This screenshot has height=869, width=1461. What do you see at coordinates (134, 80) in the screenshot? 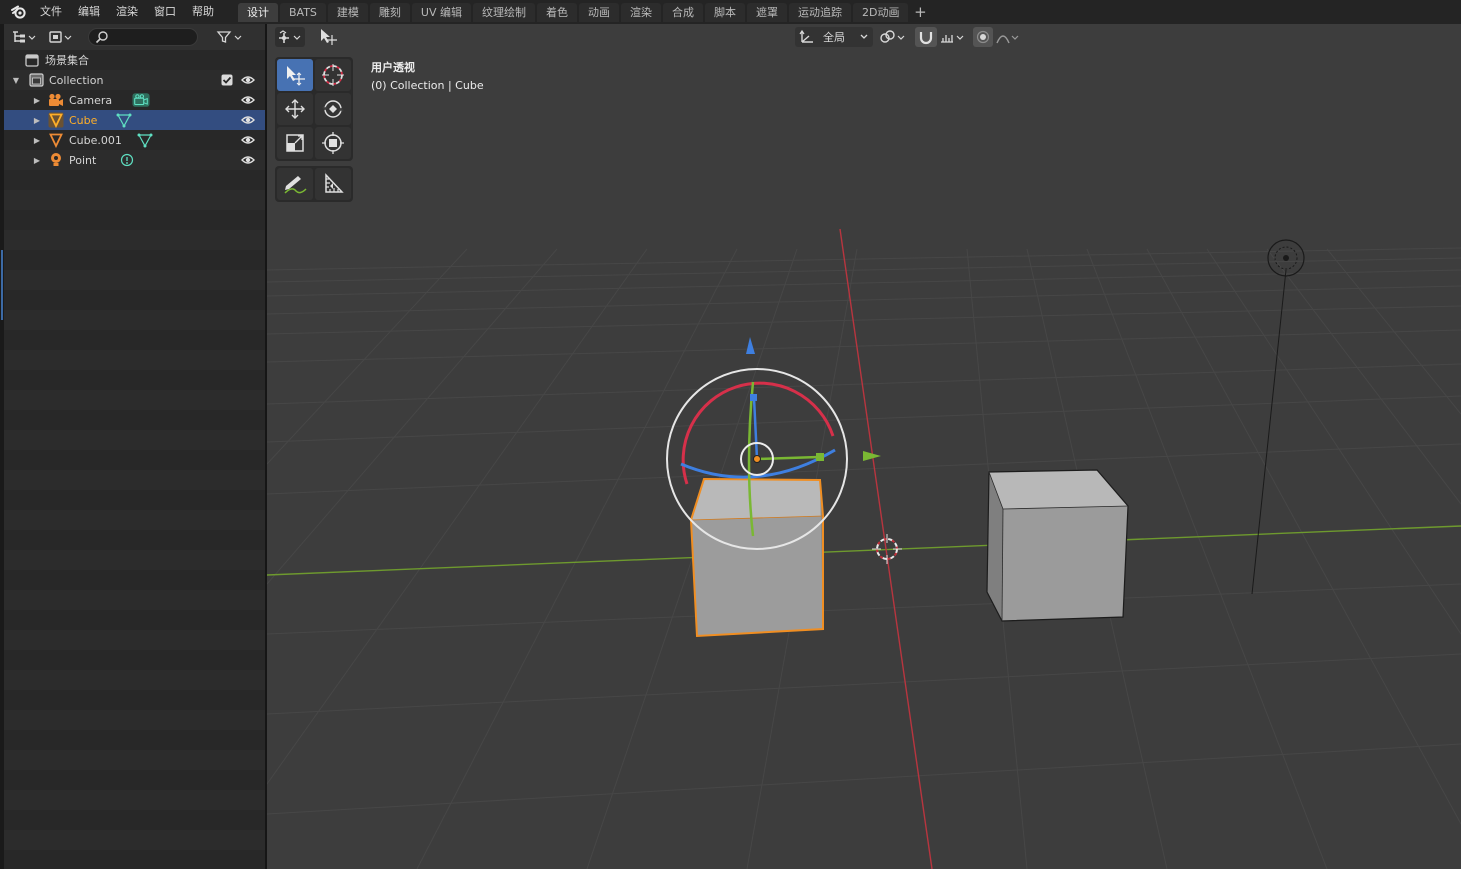
I see `collection-row: ▼ Collection` at bounding box center [134, 80].